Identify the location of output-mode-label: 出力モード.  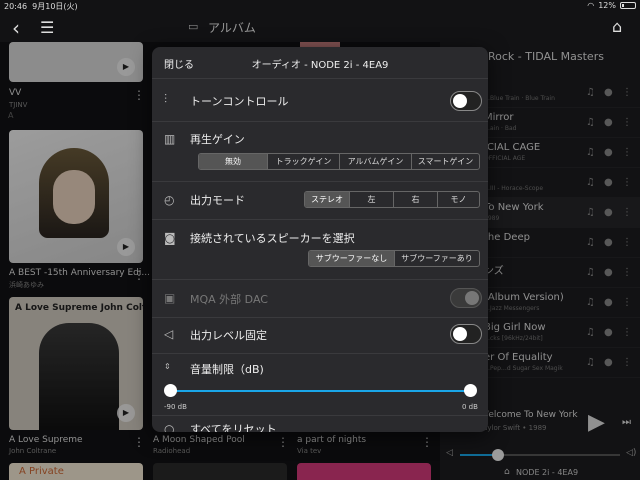
(217, 200).